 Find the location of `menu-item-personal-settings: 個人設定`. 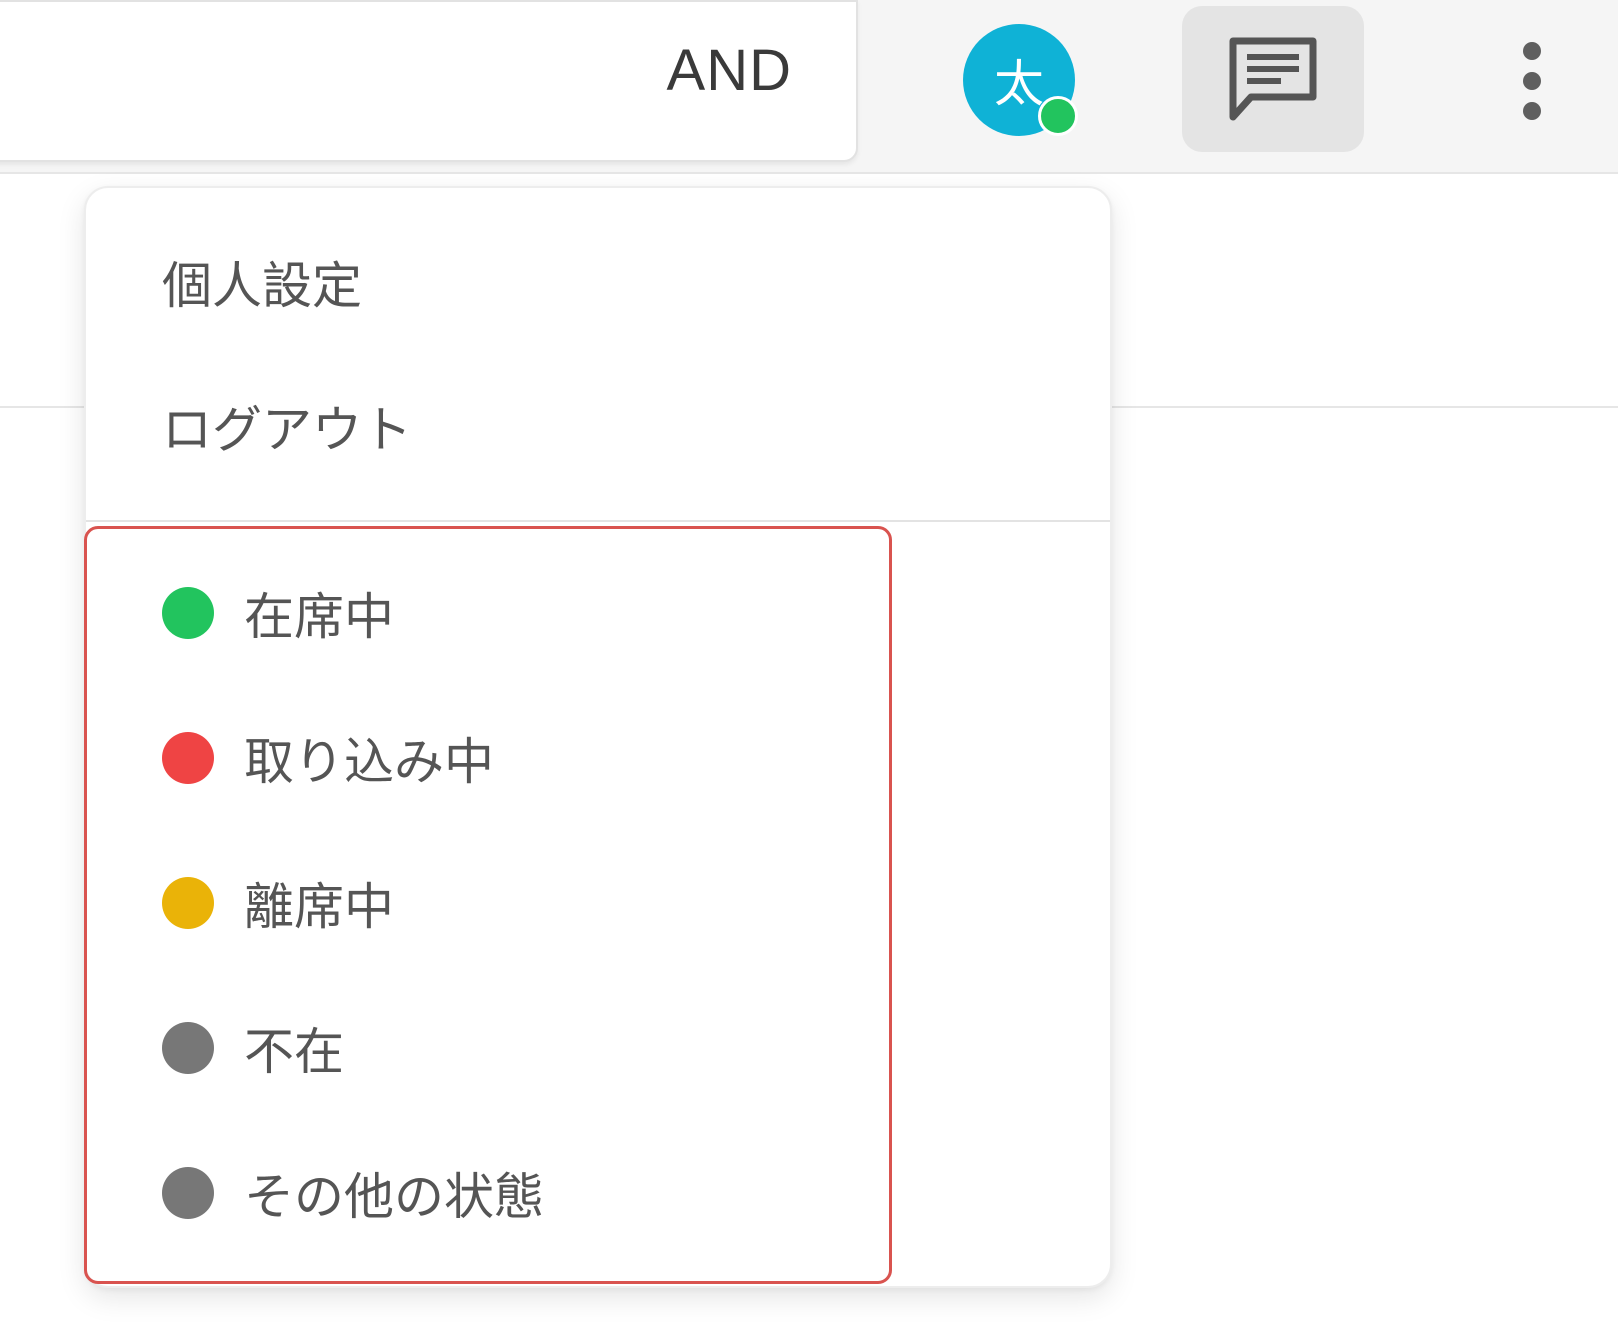

menu-item-personal-settings: 個人設定 is located at coordinates (598, 282).